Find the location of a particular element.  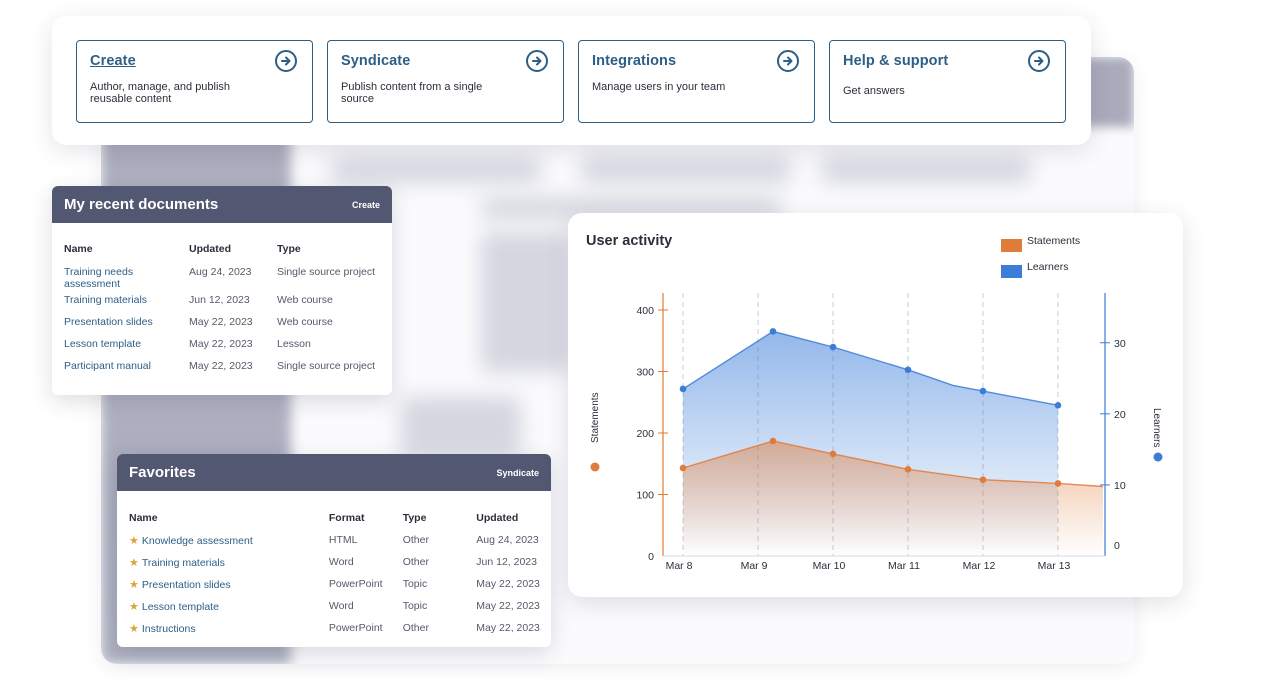

right-tick-label: 20 is located at coordinates (1120, 415).